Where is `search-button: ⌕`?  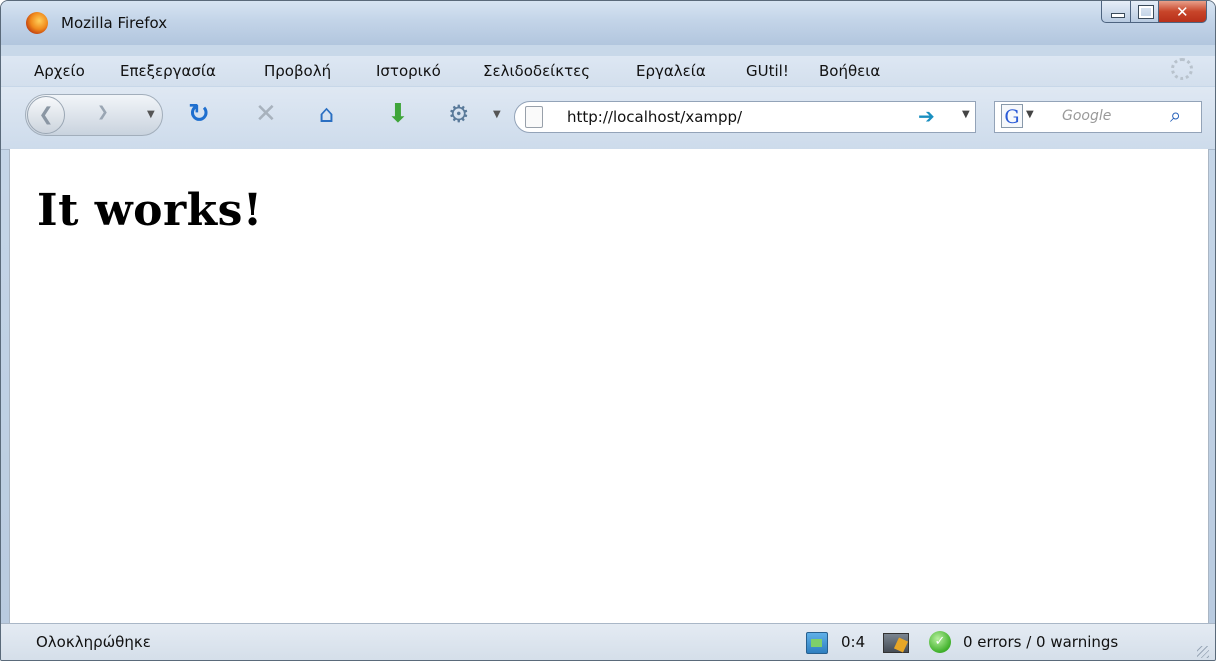 search-button: ⌕ is located at coordinates (1175, 115).